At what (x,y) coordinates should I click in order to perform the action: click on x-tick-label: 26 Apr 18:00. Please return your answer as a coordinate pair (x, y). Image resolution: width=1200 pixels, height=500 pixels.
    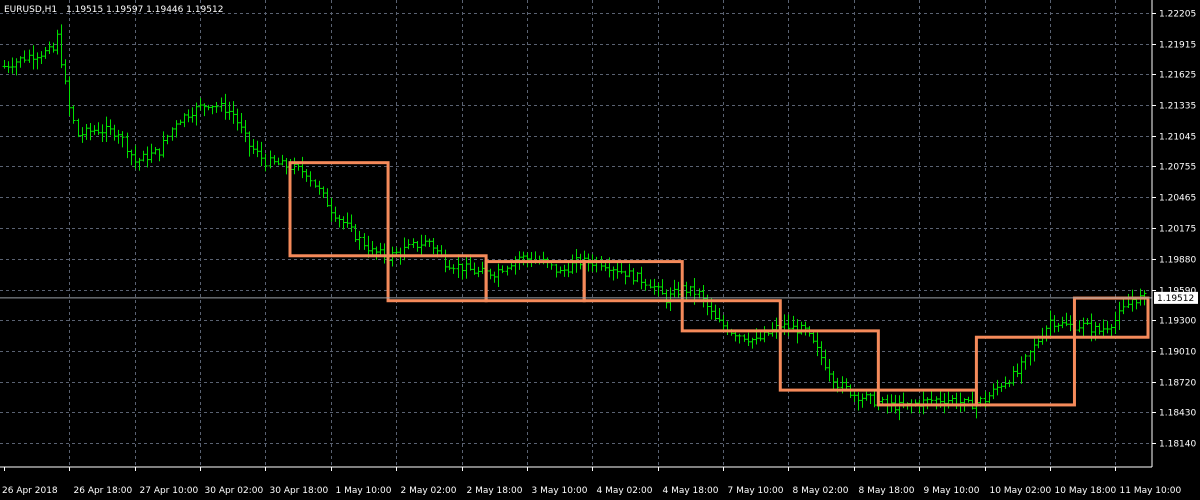
    Looking at the image, I should click on (103, 491).